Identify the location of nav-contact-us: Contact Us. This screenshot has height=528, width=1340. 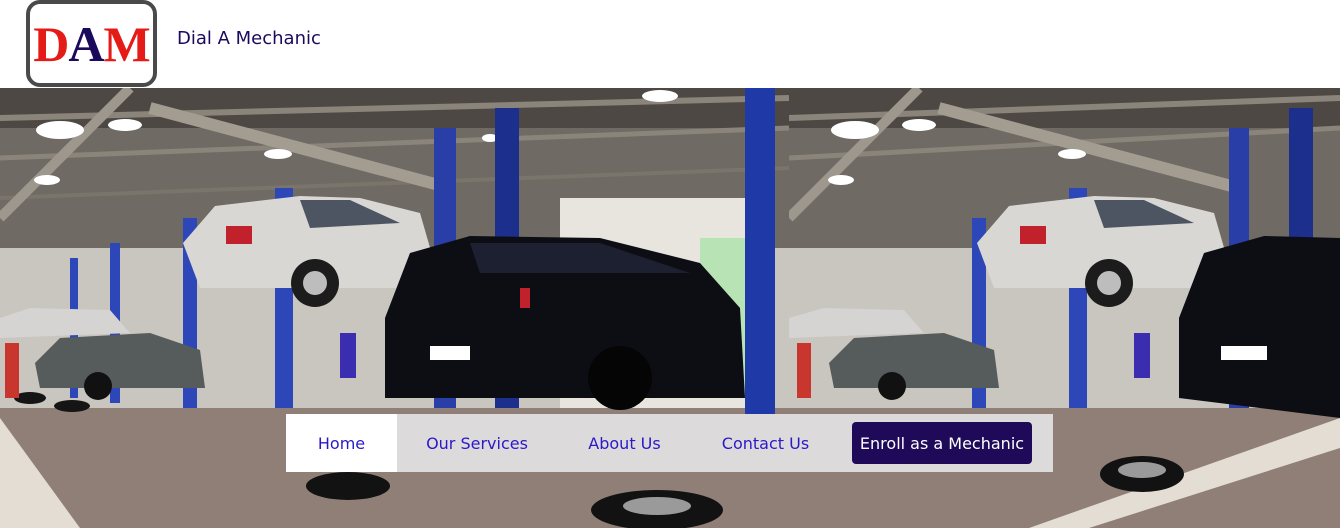
(765, 443).